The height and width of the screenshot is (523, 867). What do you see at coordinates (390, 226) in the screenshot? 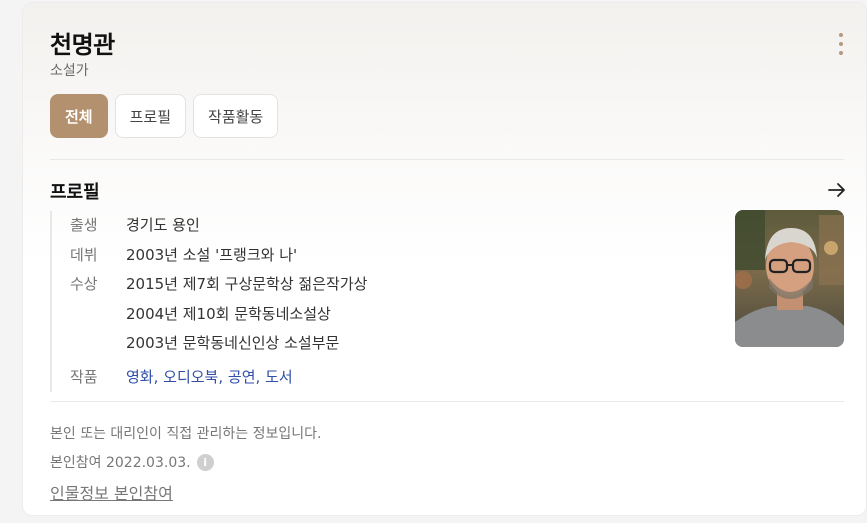
I see `info-row-birth: 출생 경기도 용인` at bounding box center [390, 226].